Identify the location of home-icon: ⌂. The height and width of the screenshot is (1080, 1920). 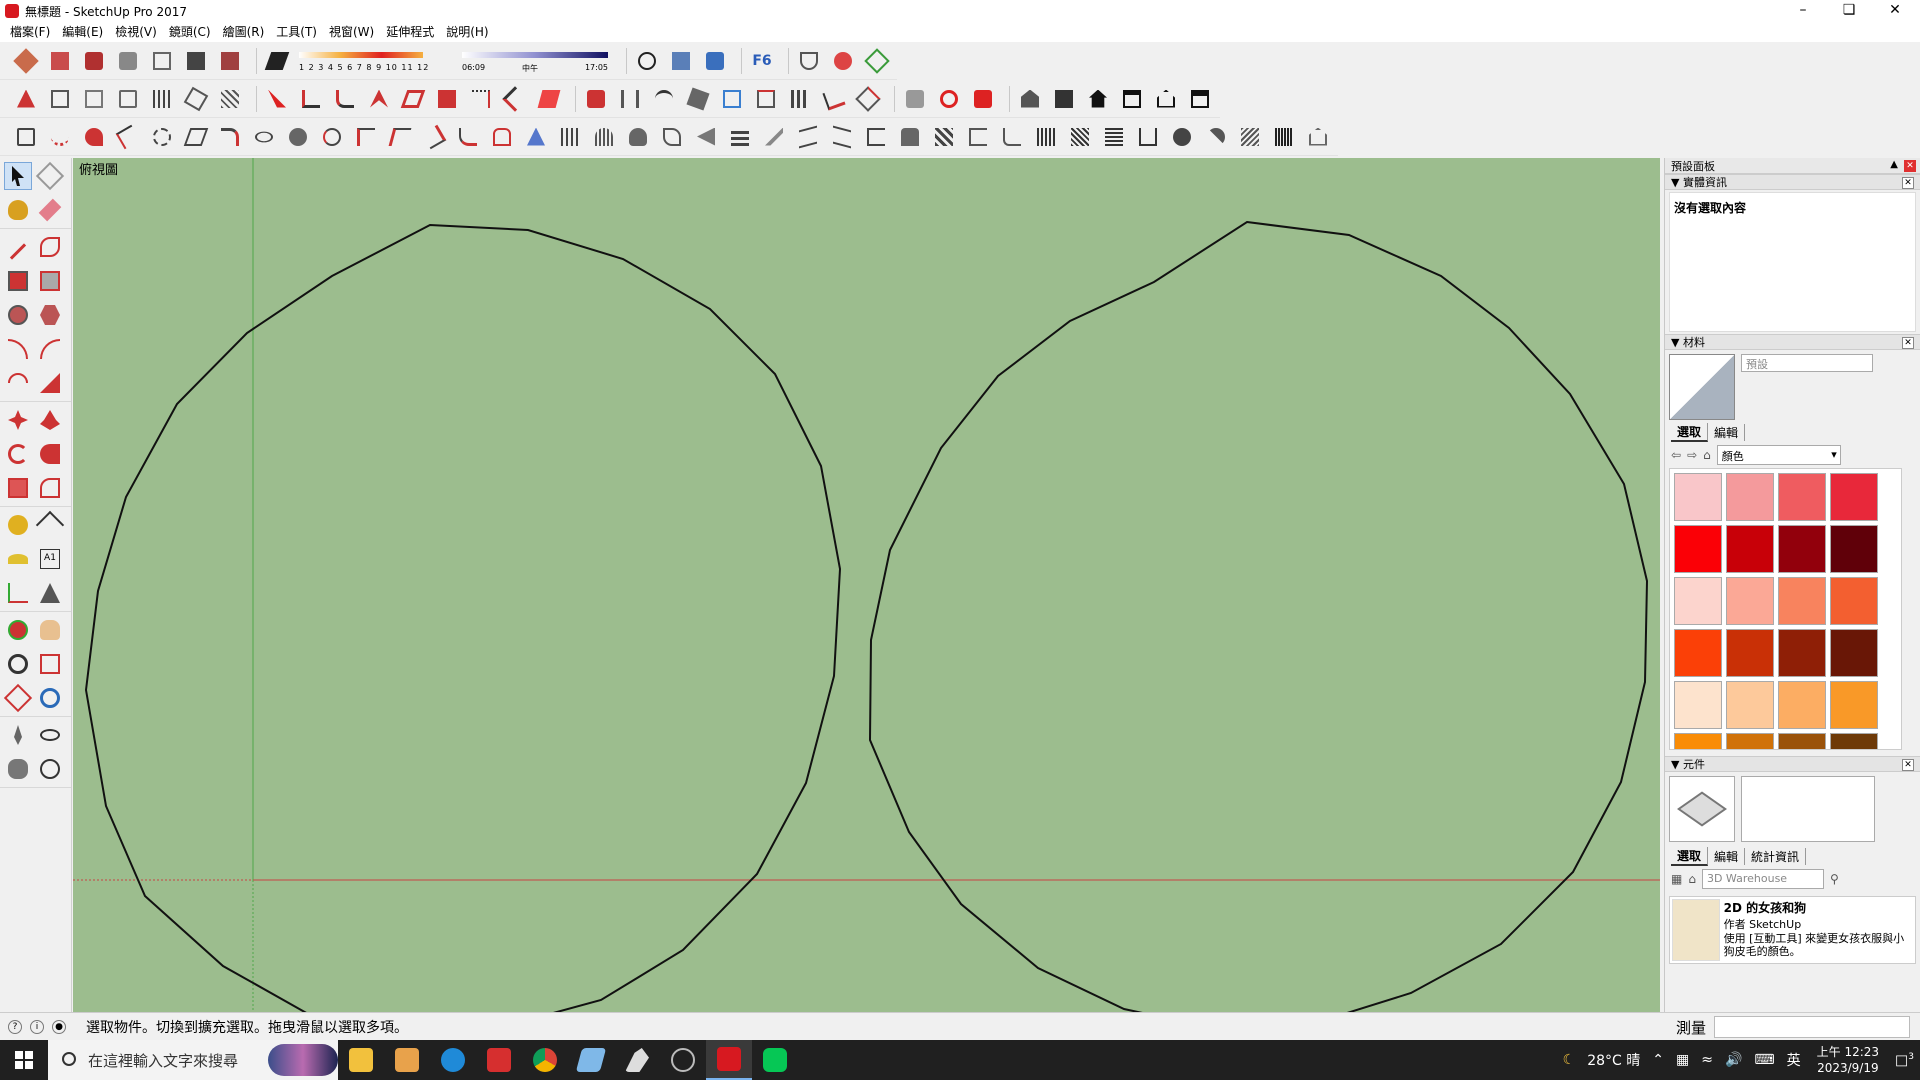
(1692, 879).